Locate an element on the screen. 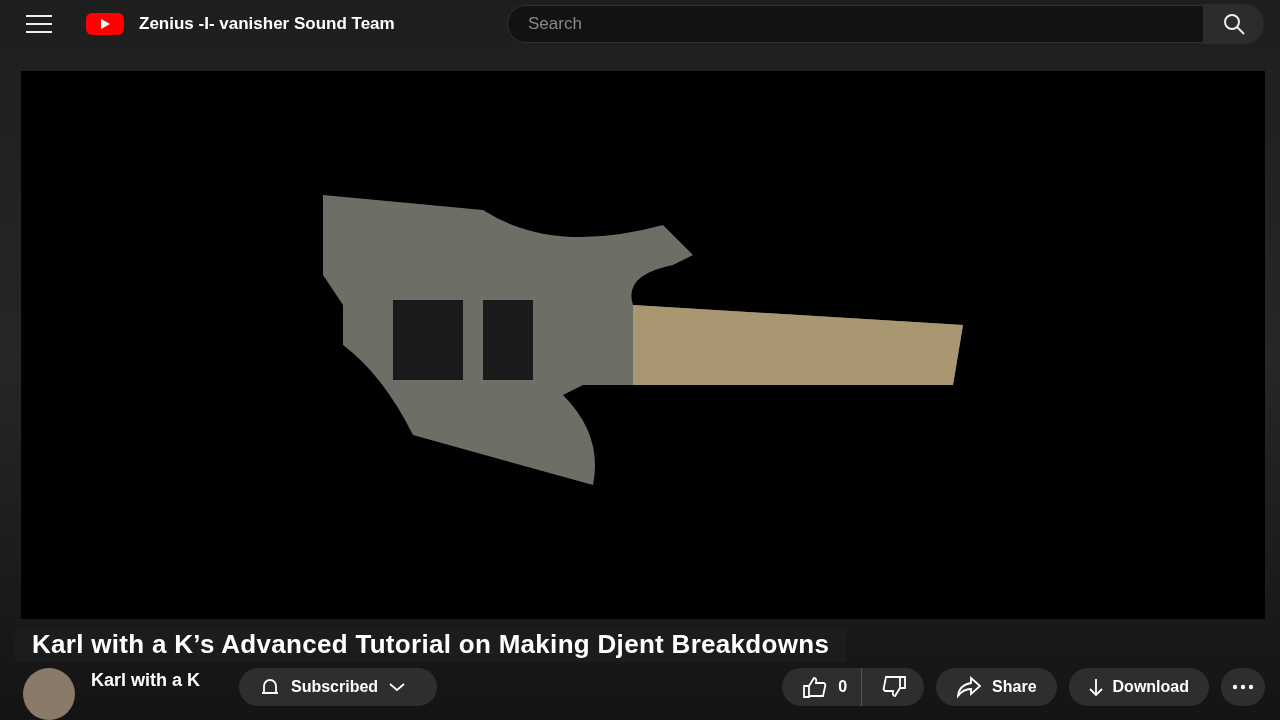  more-dots-icon is located at coordinates (1243, 687).